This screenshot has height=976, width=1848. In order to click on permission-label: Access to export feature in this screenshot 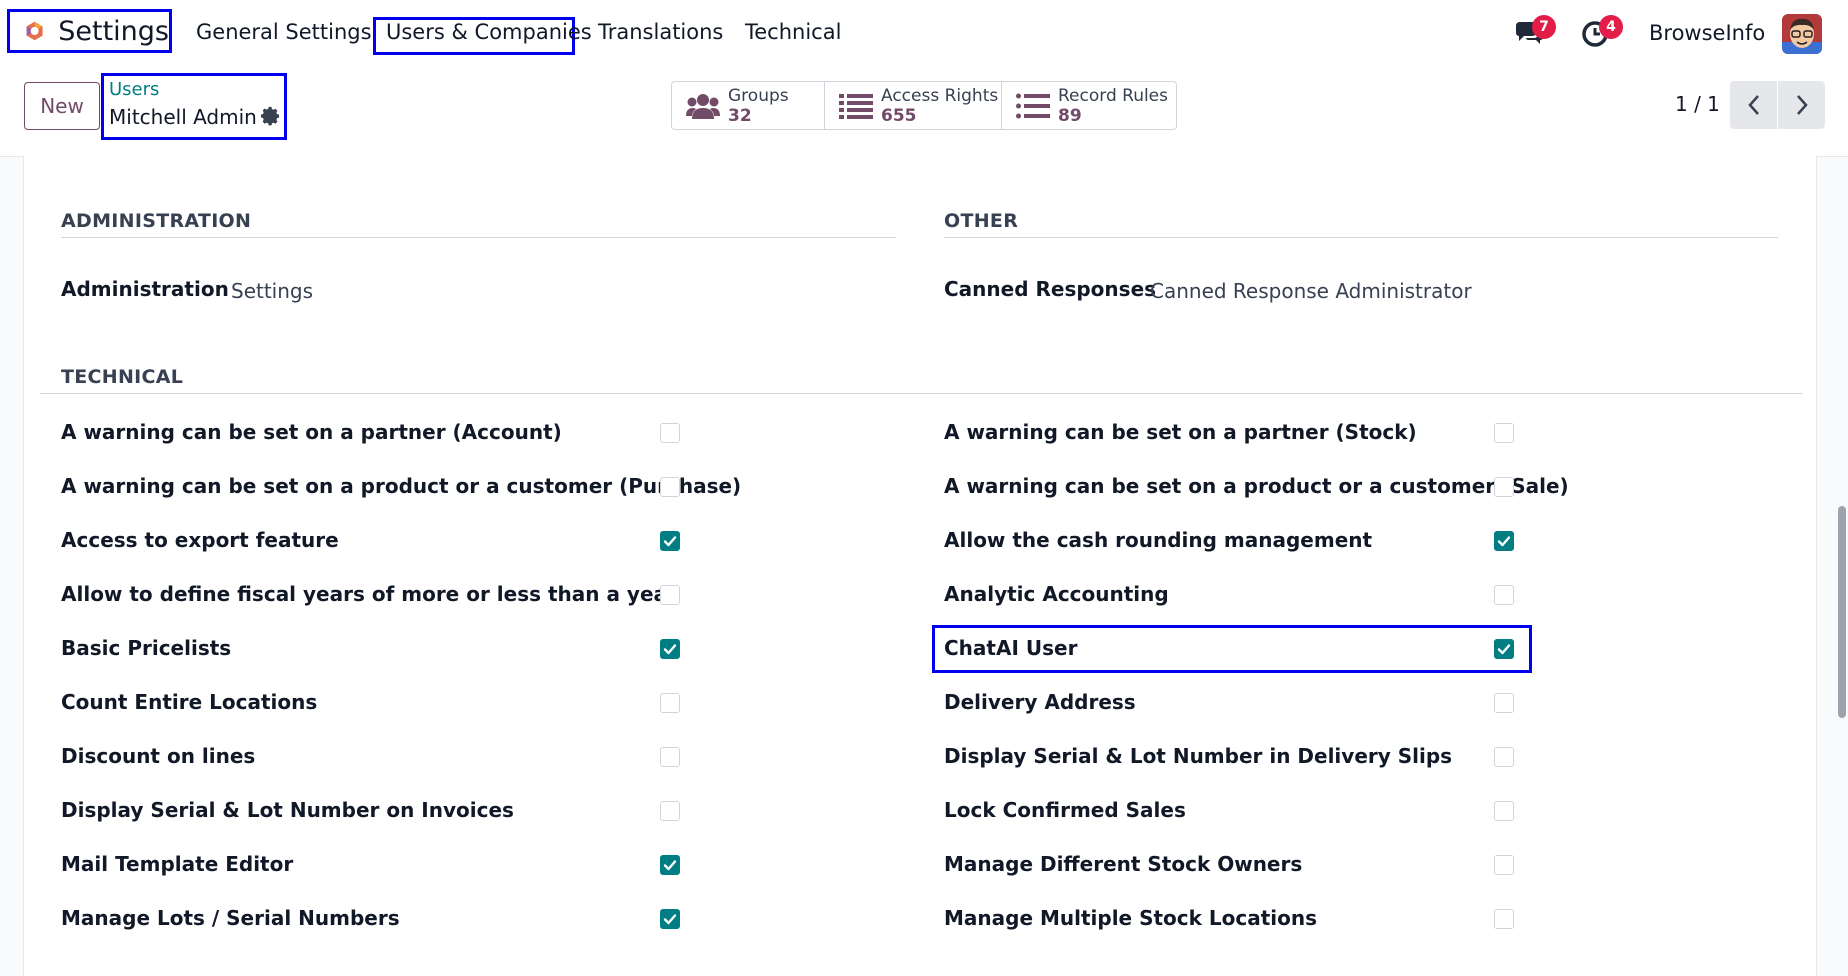, I will do `click(200, 540)`.